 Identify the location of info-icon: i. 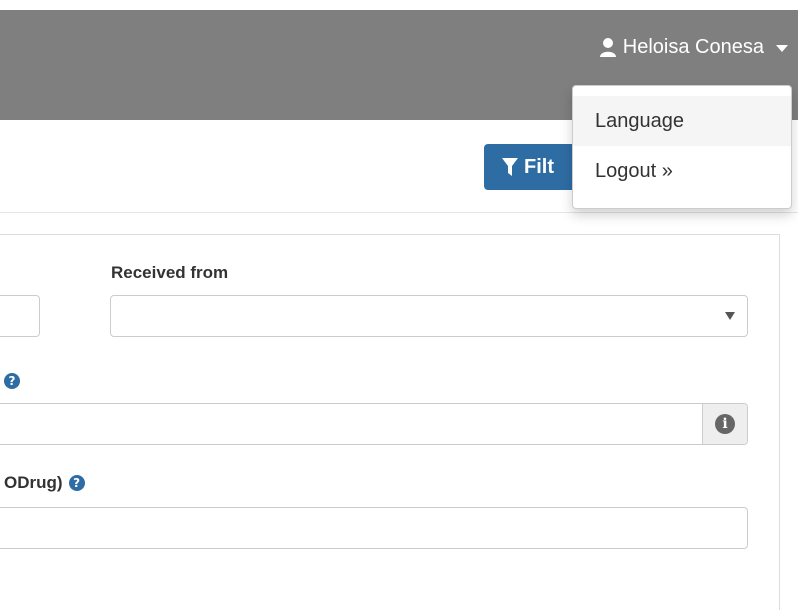
(725, 424).